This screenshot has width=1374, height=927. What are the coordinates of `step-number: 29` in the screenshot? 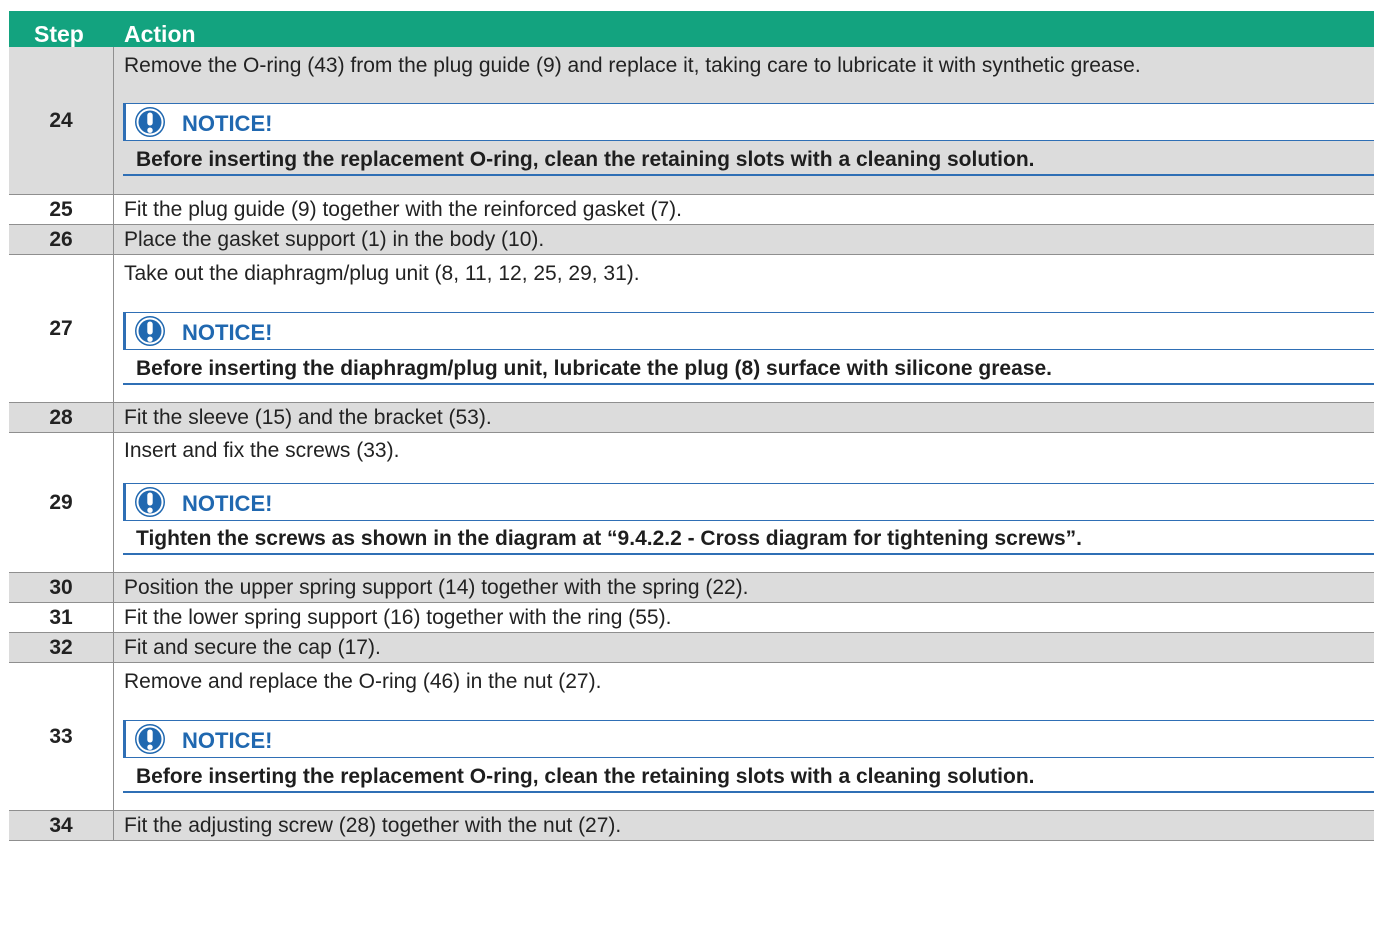 It's located at (61, 502).